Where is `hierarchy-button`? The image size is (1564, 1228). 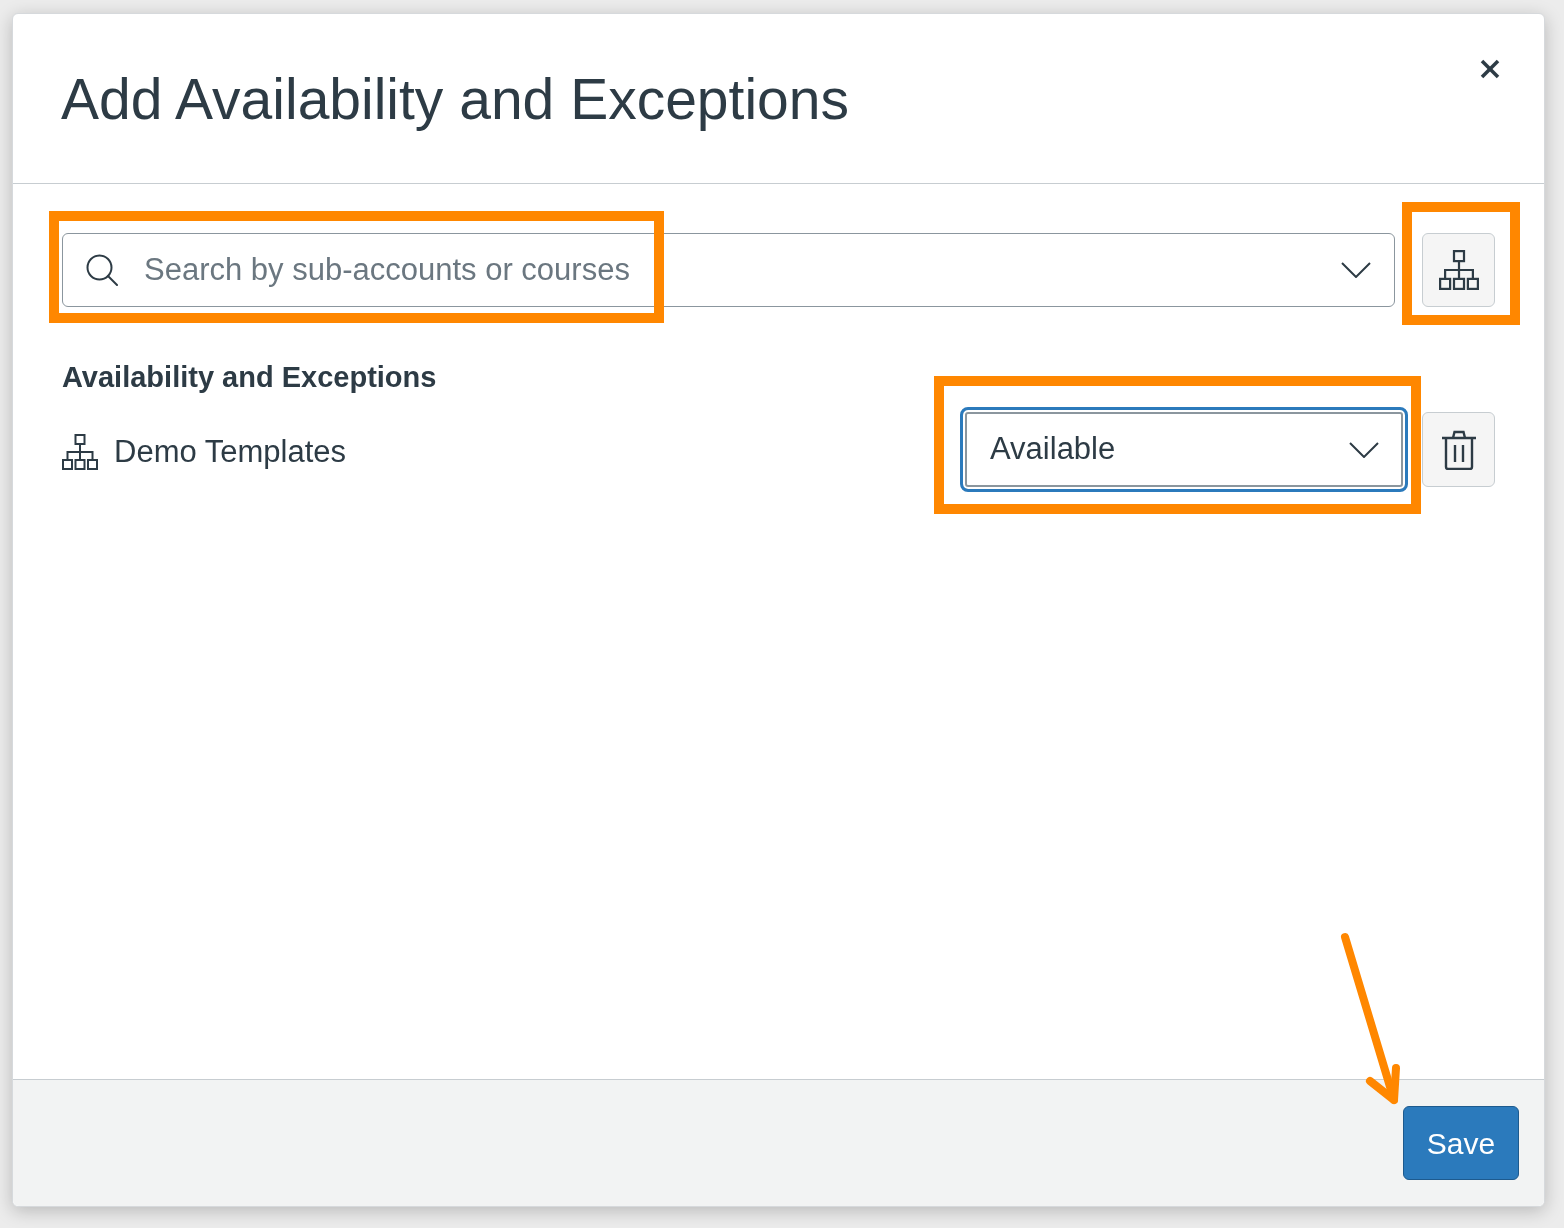
hierarchy-button is located at coordinates (1458, 270).